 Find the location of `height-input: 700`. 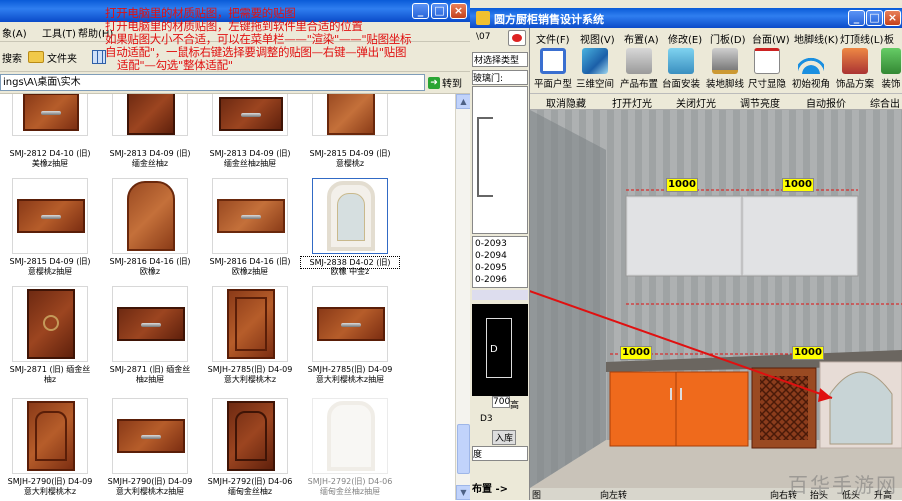

height-input: 700 is located at coordinates (501, 402).